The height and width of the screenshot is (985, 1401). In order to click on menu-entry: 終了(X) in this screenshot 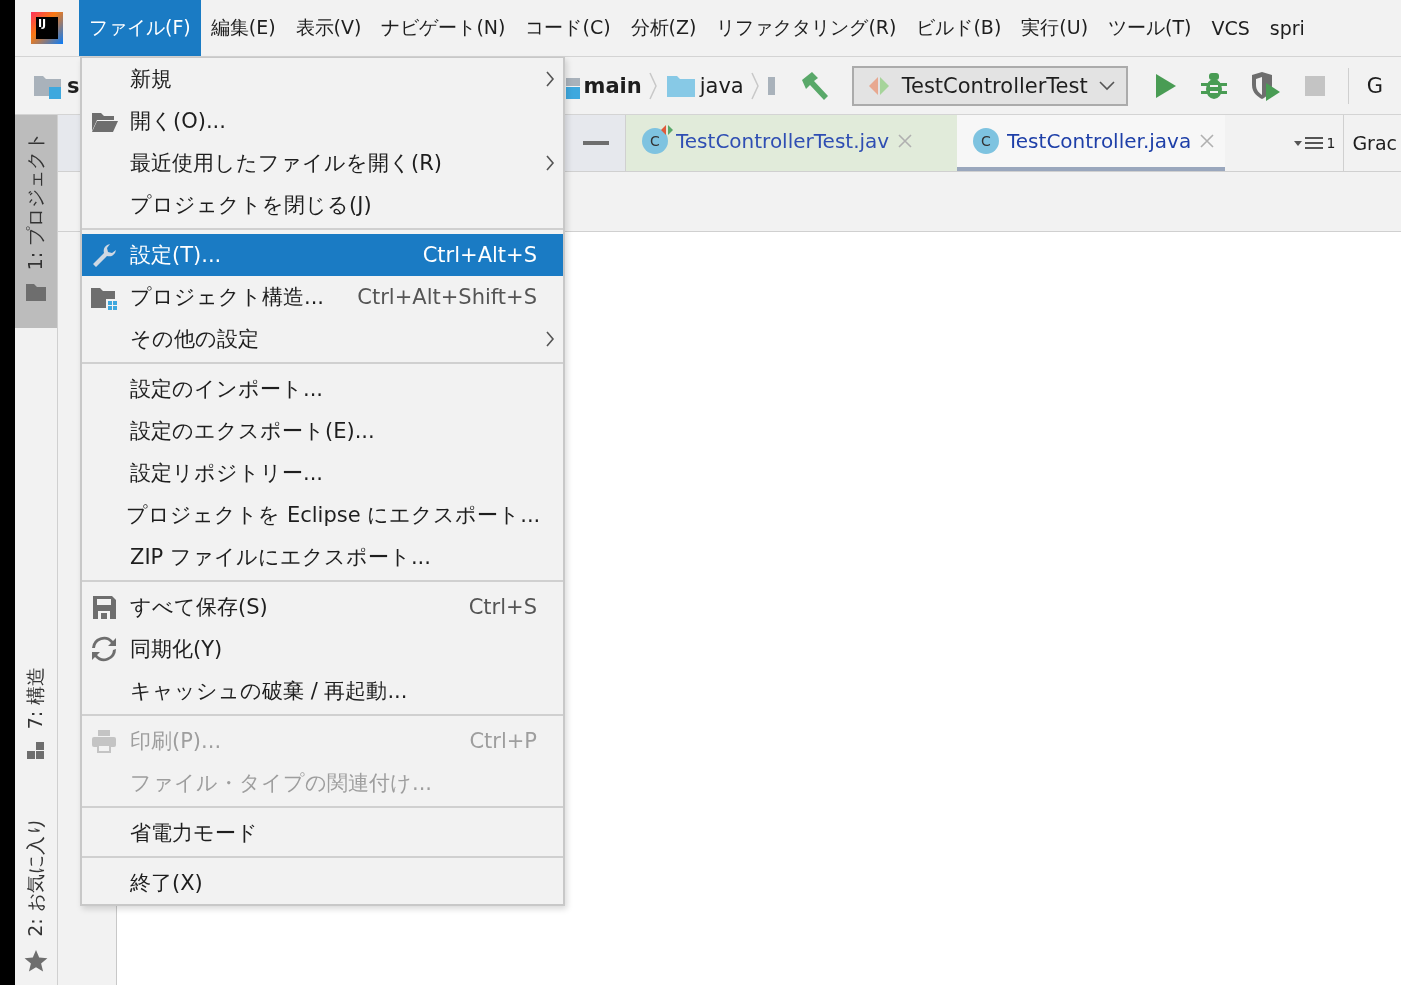, I will do `click(322, 883)`.